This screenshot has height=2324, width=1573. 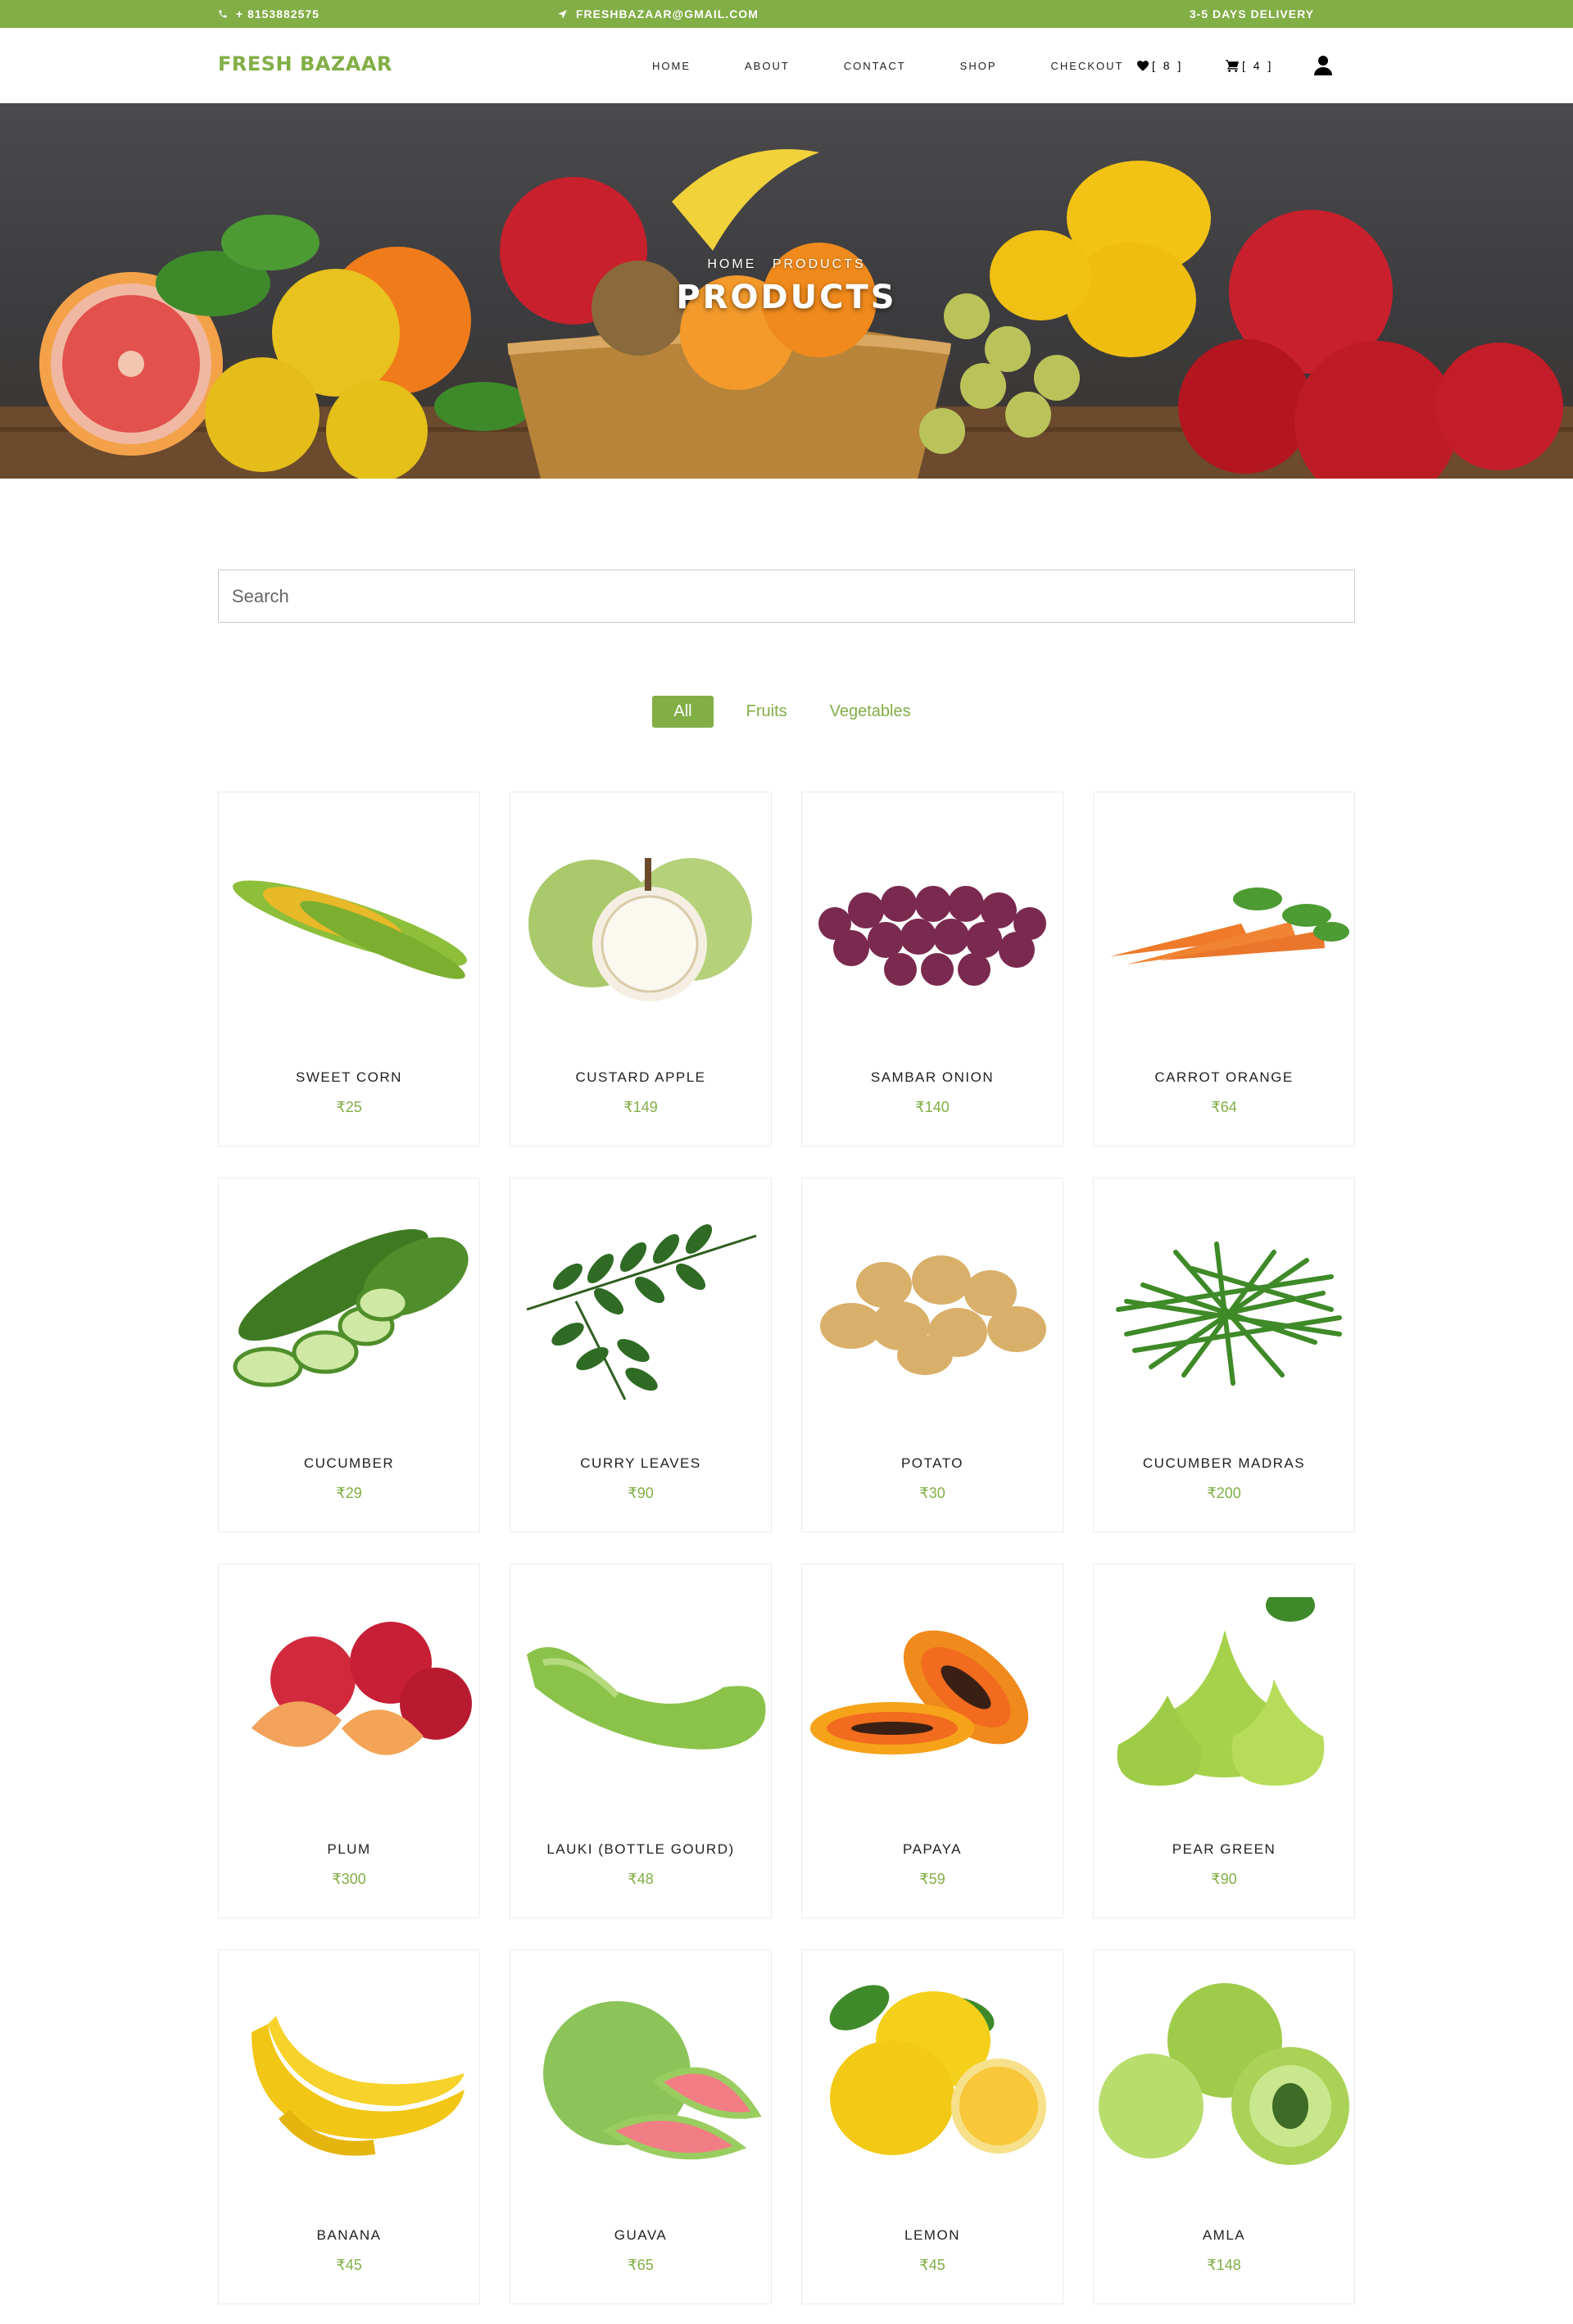 I want to click on category-filters: All Fruits Vegetables, so click(x=786, y=712).